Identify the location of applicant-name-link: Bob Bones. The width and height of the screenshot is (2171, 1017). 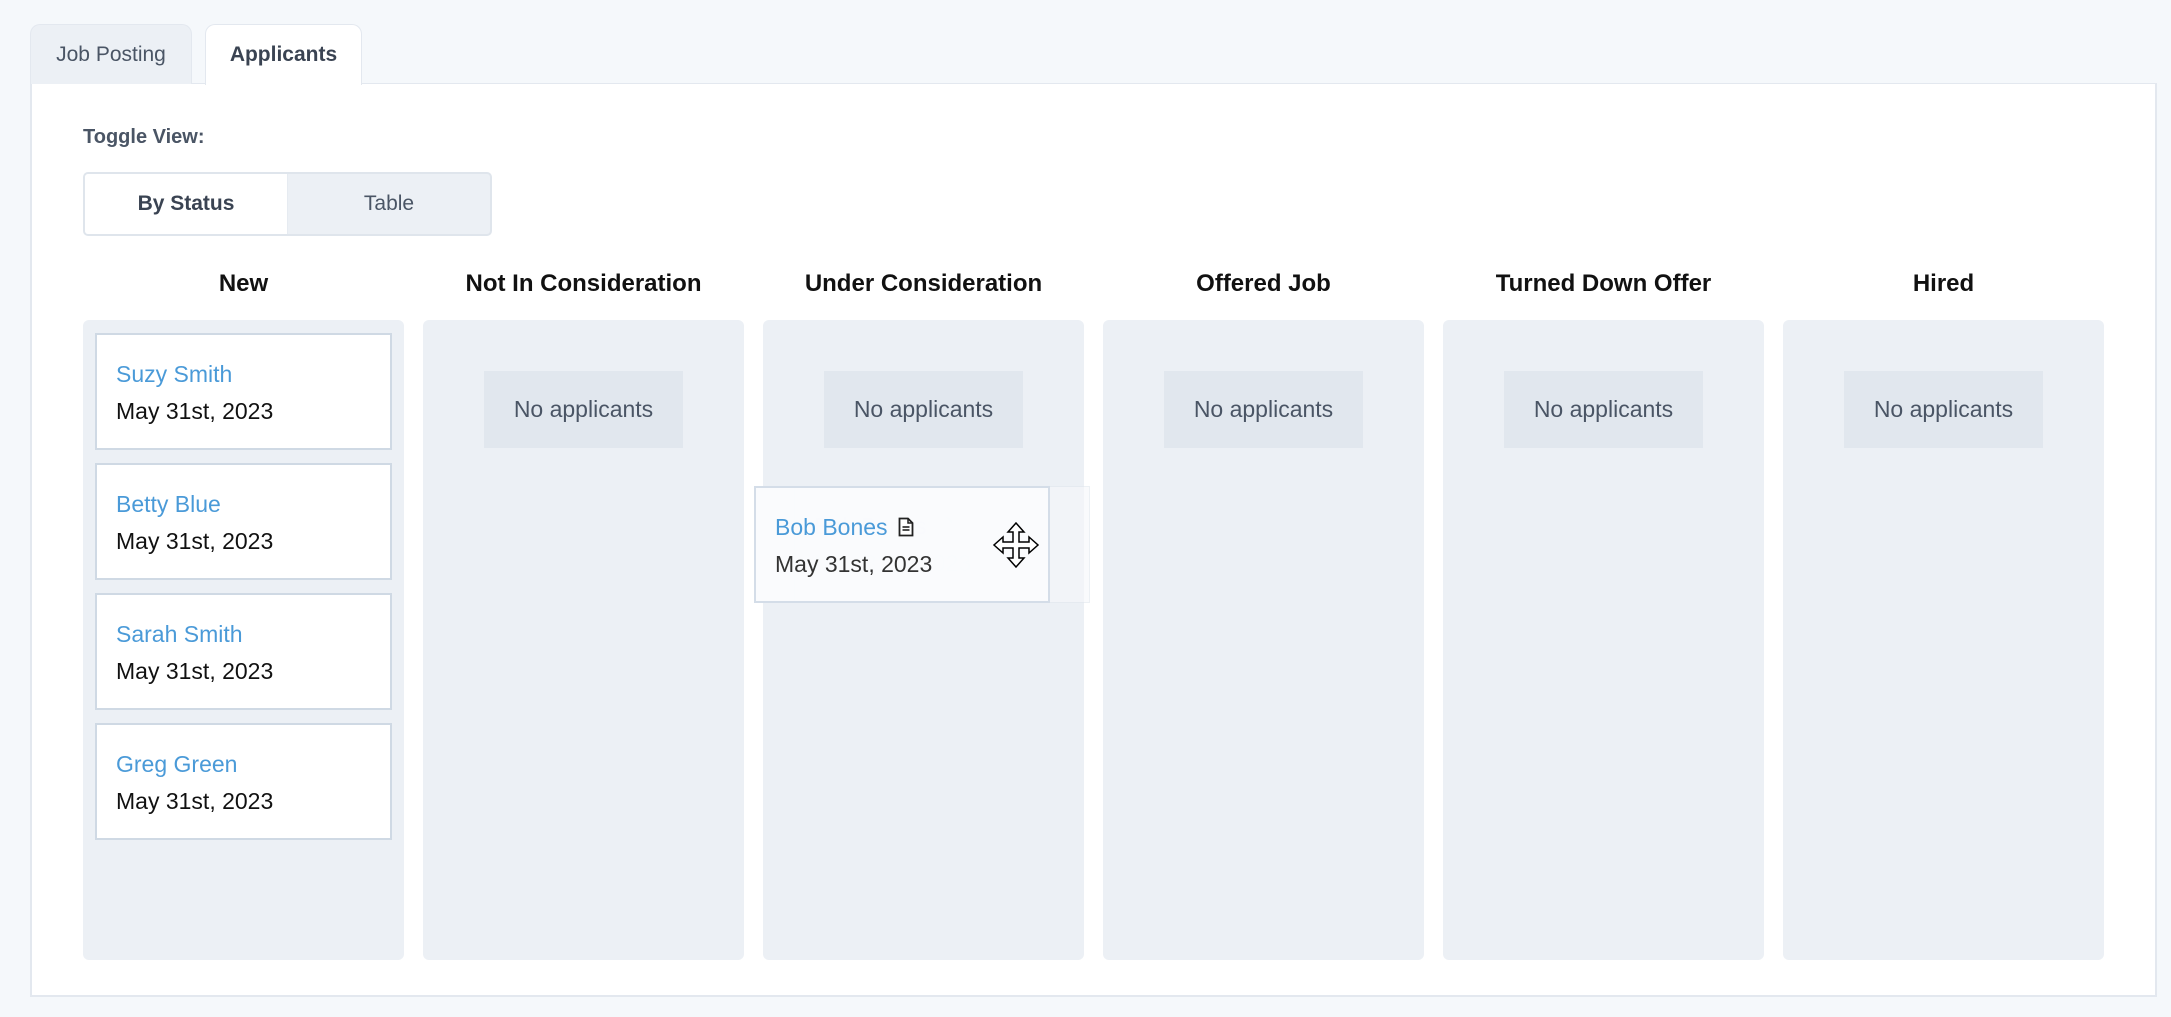
(831, 527).